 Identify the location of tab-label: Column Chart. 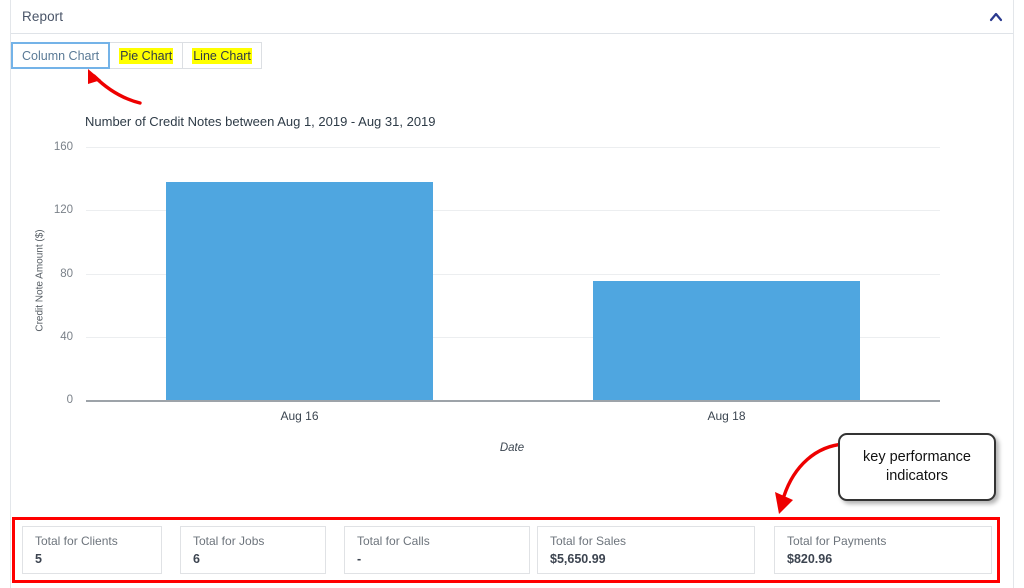
(61, 55).